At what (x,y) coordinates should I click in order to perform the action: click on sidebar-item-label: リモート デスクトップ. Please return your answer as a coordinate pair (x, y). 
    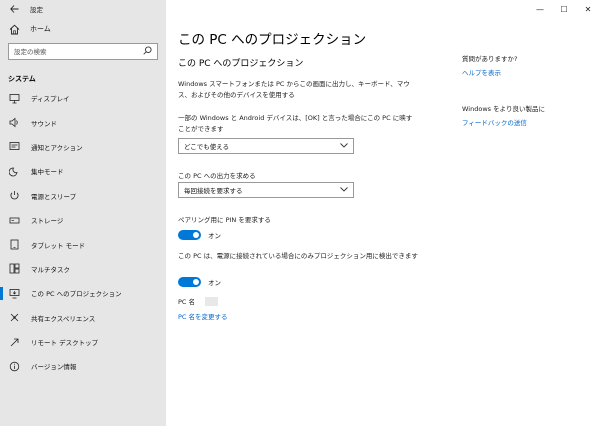
    Looking at the image, I should click on (65, 343).